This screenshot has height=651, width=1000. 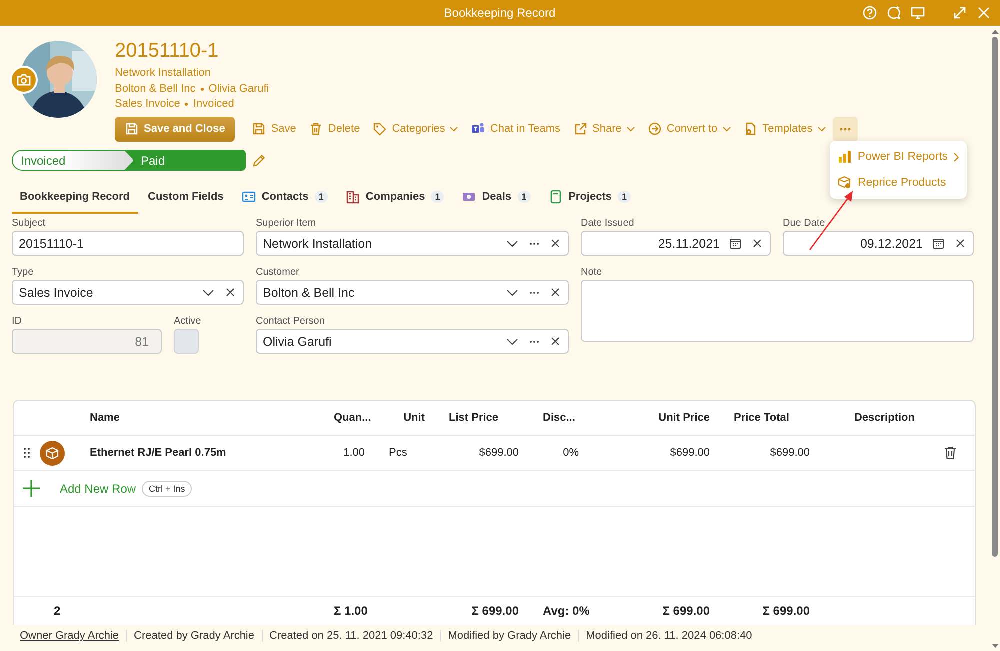 What do you see at coordinates (995, 646) in the screenshot?
I see `scroll-down-icon` at bounding box center [995, 646].